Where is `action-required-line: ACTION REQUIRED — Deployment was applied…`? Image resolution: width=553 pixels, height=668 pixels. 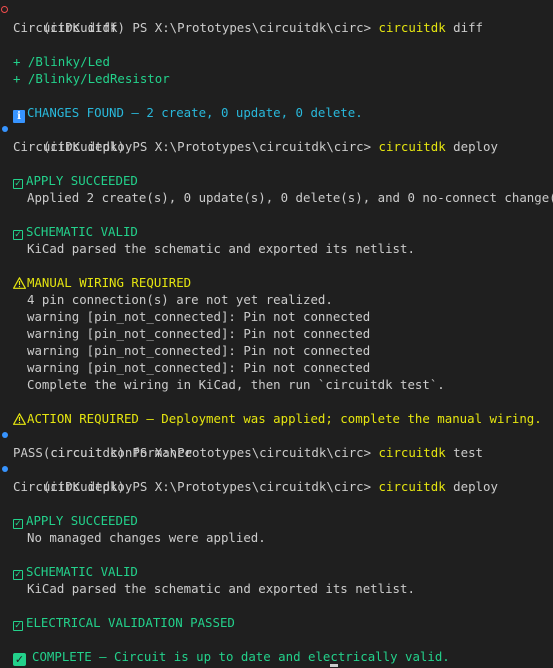 action-required-line: ACTION REQUIRED — Deployment was applied… is located at coordinates (276, 418).